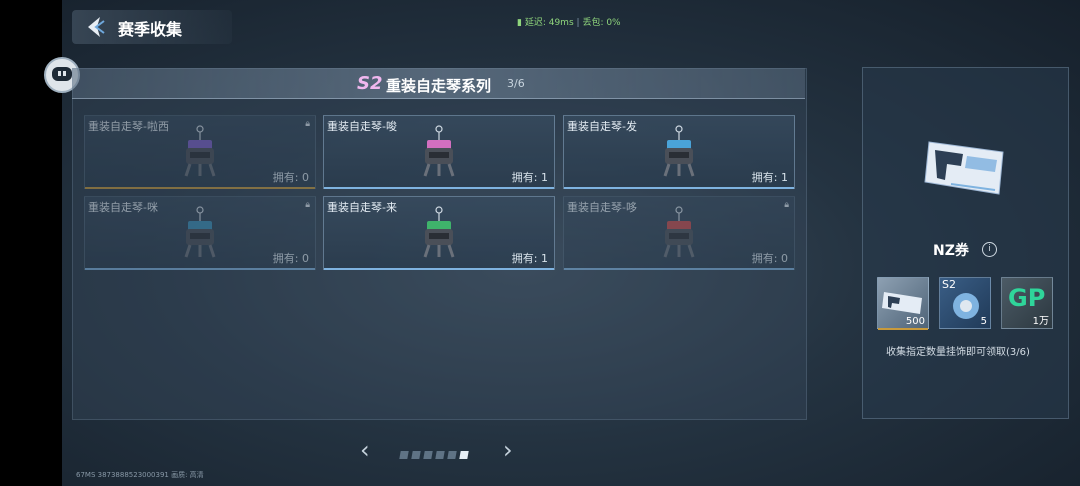 This screenshot has height=486, width=1080. Describe the element at coordinates (965, 303) in the screenshot. I see `reward-item-crate: S2 5` at that location.